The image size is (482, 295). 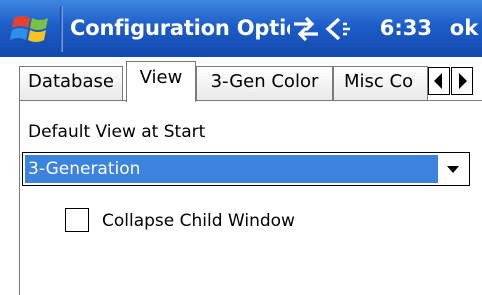 I want to click on tab-database: Database, so click(x=71, y=83).